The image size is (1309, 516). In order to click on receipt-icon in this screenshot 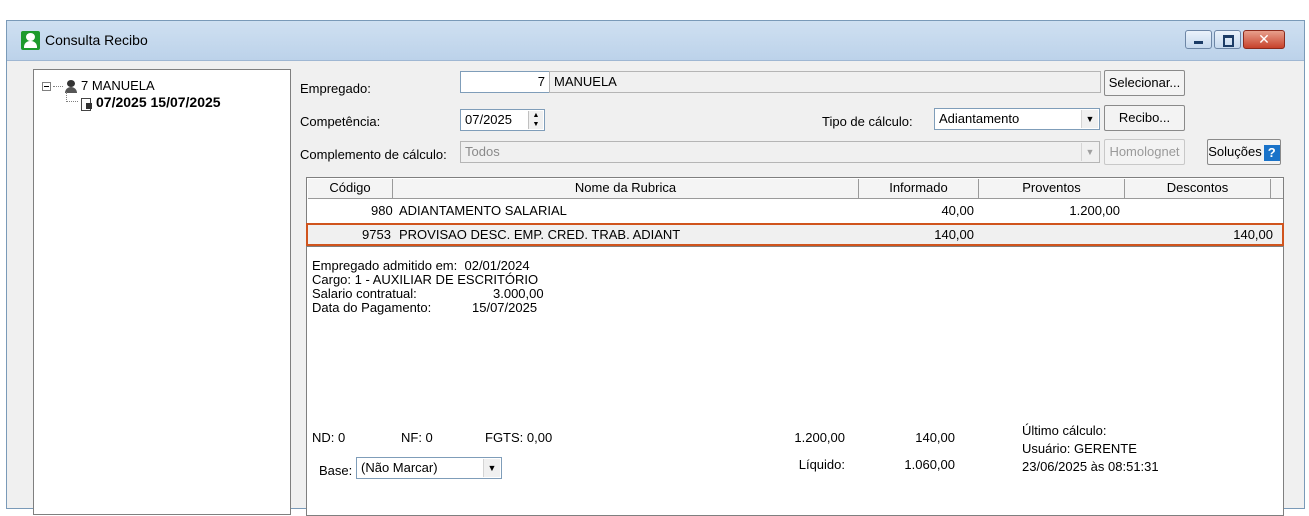, I will do `click(86, 104)`.